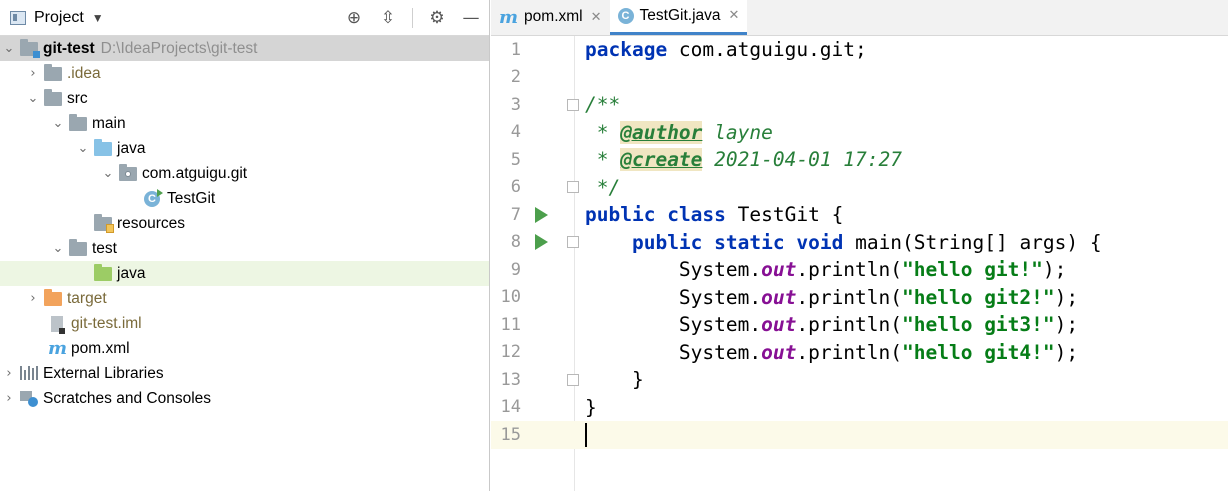  What do you see at coordinates (859, 380) in the screenshot?
I see `code-line: 13 }` at bounding box center [859, 380].